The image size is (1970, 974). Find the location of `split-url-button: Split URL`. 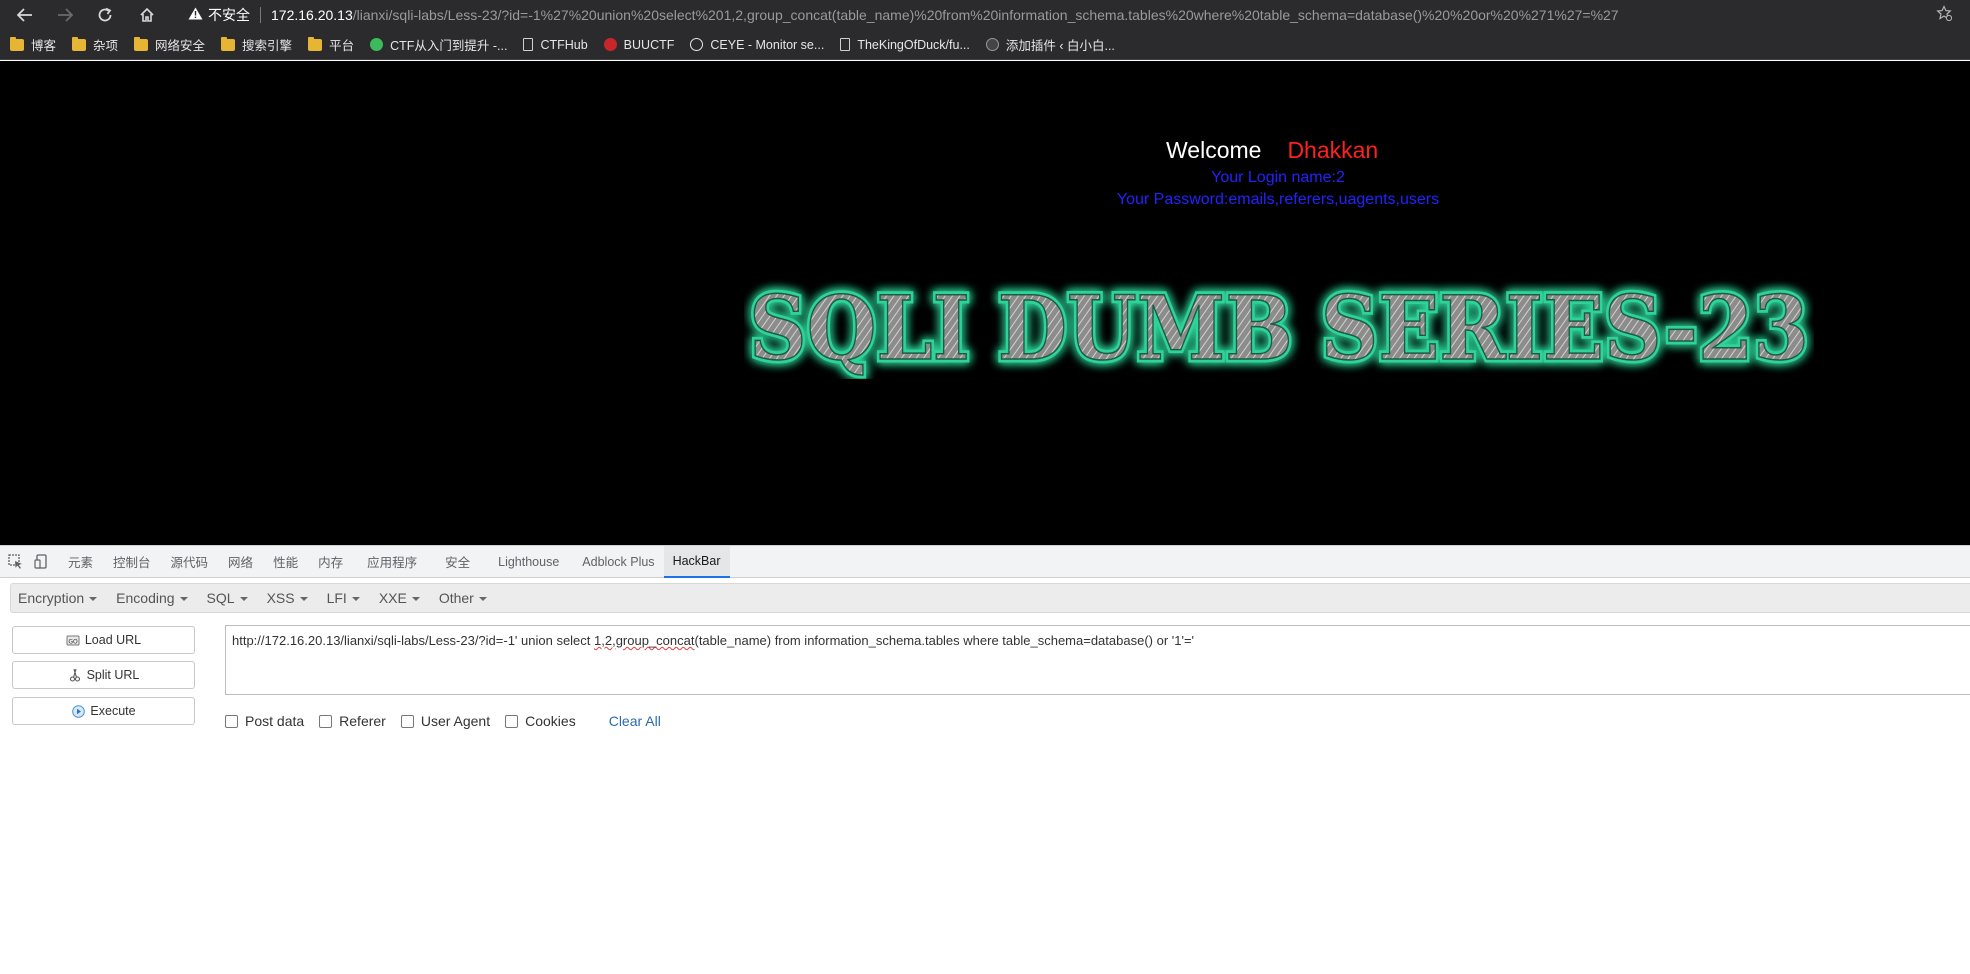

split-url-button: Split URL is located at coordinates (103, 675).